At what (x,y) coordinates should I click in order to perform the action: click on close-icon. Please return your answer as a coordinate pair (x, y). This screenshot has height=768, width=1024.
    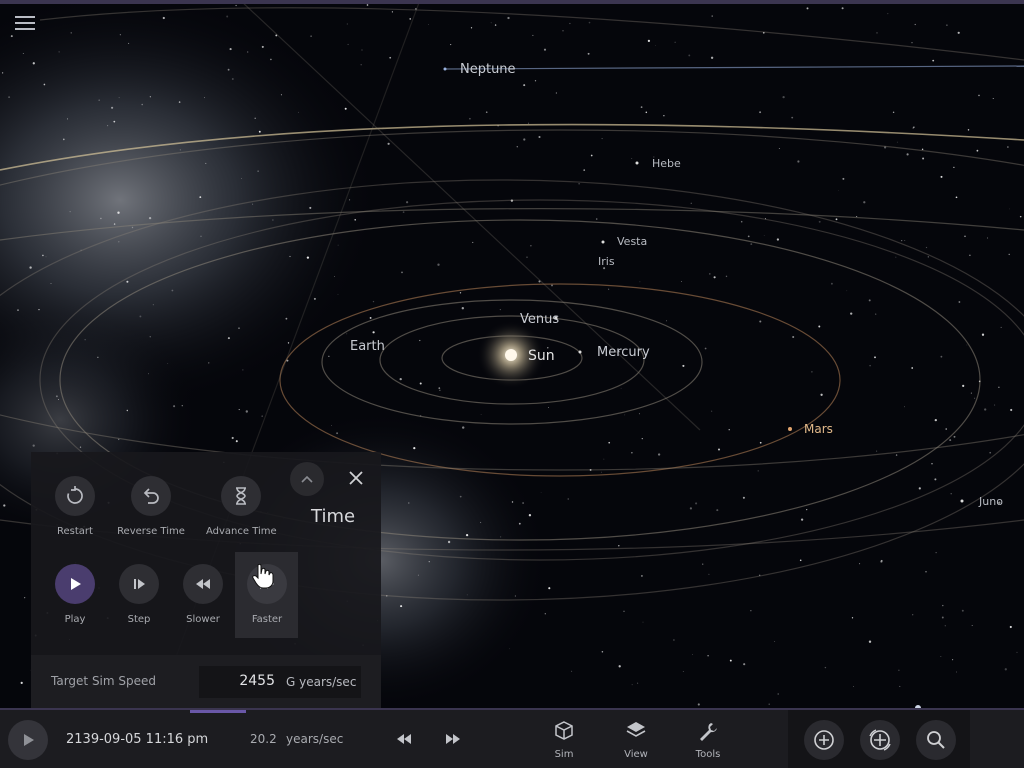
    Looking at the image, I should click on (356, 478).